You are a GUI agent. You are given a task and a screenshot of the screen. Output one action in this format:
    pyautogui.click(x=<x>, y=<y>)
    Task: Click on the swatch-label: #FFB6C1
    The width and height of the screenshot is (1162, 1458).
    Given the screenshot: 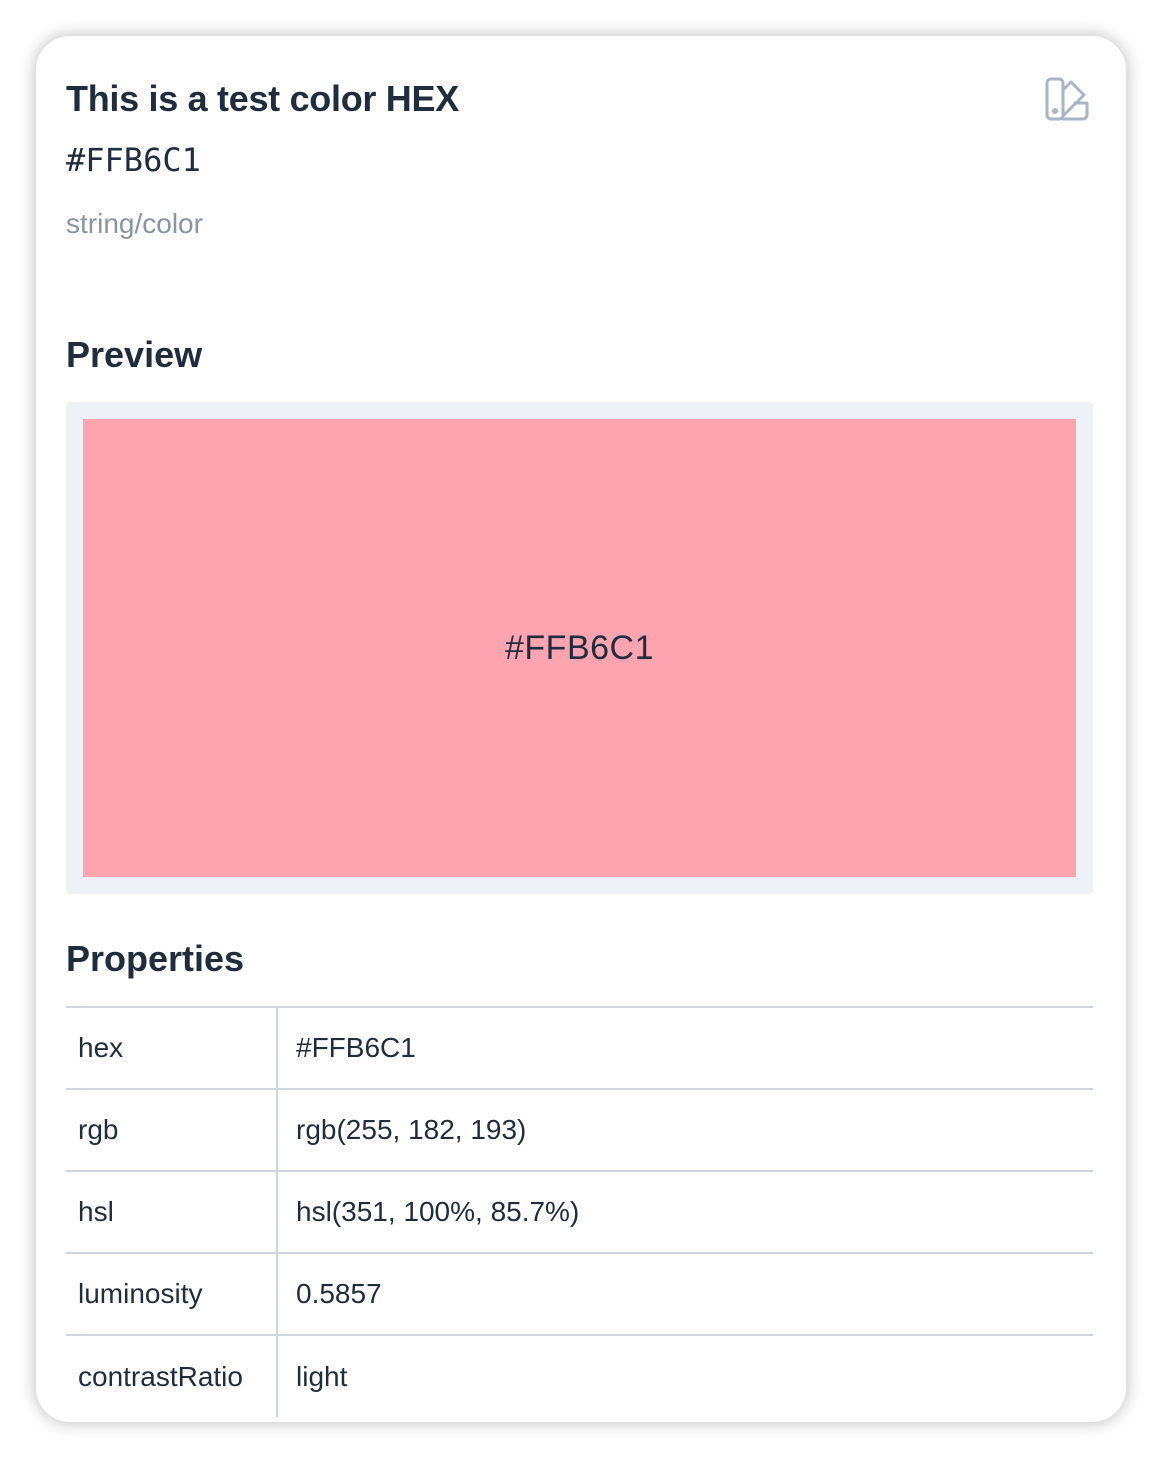 What is the action you would take?
    pyautogui.click(x=579, y=647)
    